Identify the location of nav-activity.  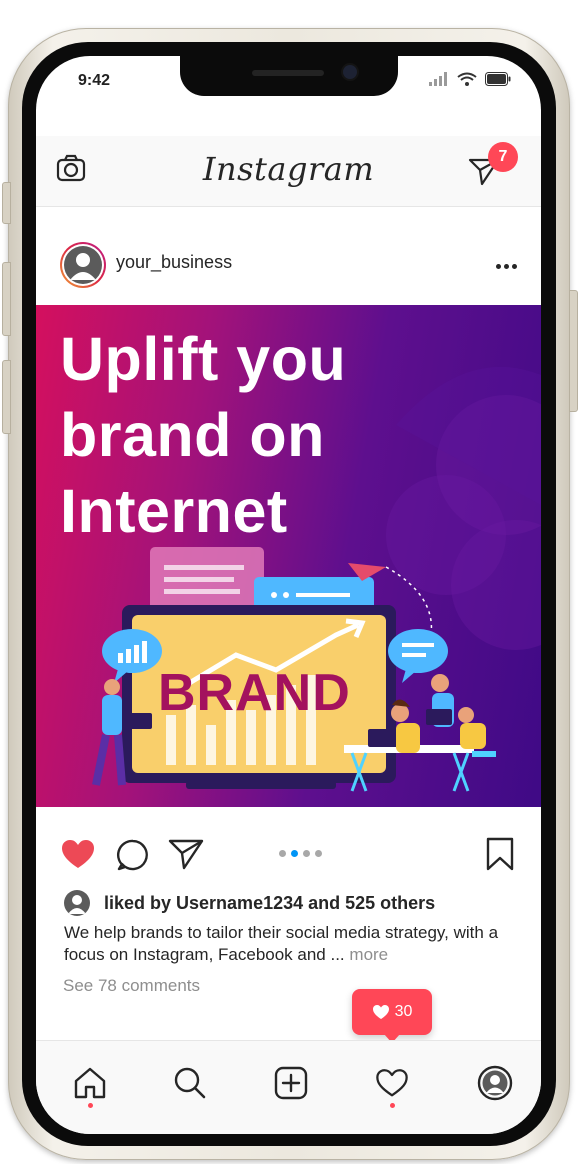
(392, 1083).